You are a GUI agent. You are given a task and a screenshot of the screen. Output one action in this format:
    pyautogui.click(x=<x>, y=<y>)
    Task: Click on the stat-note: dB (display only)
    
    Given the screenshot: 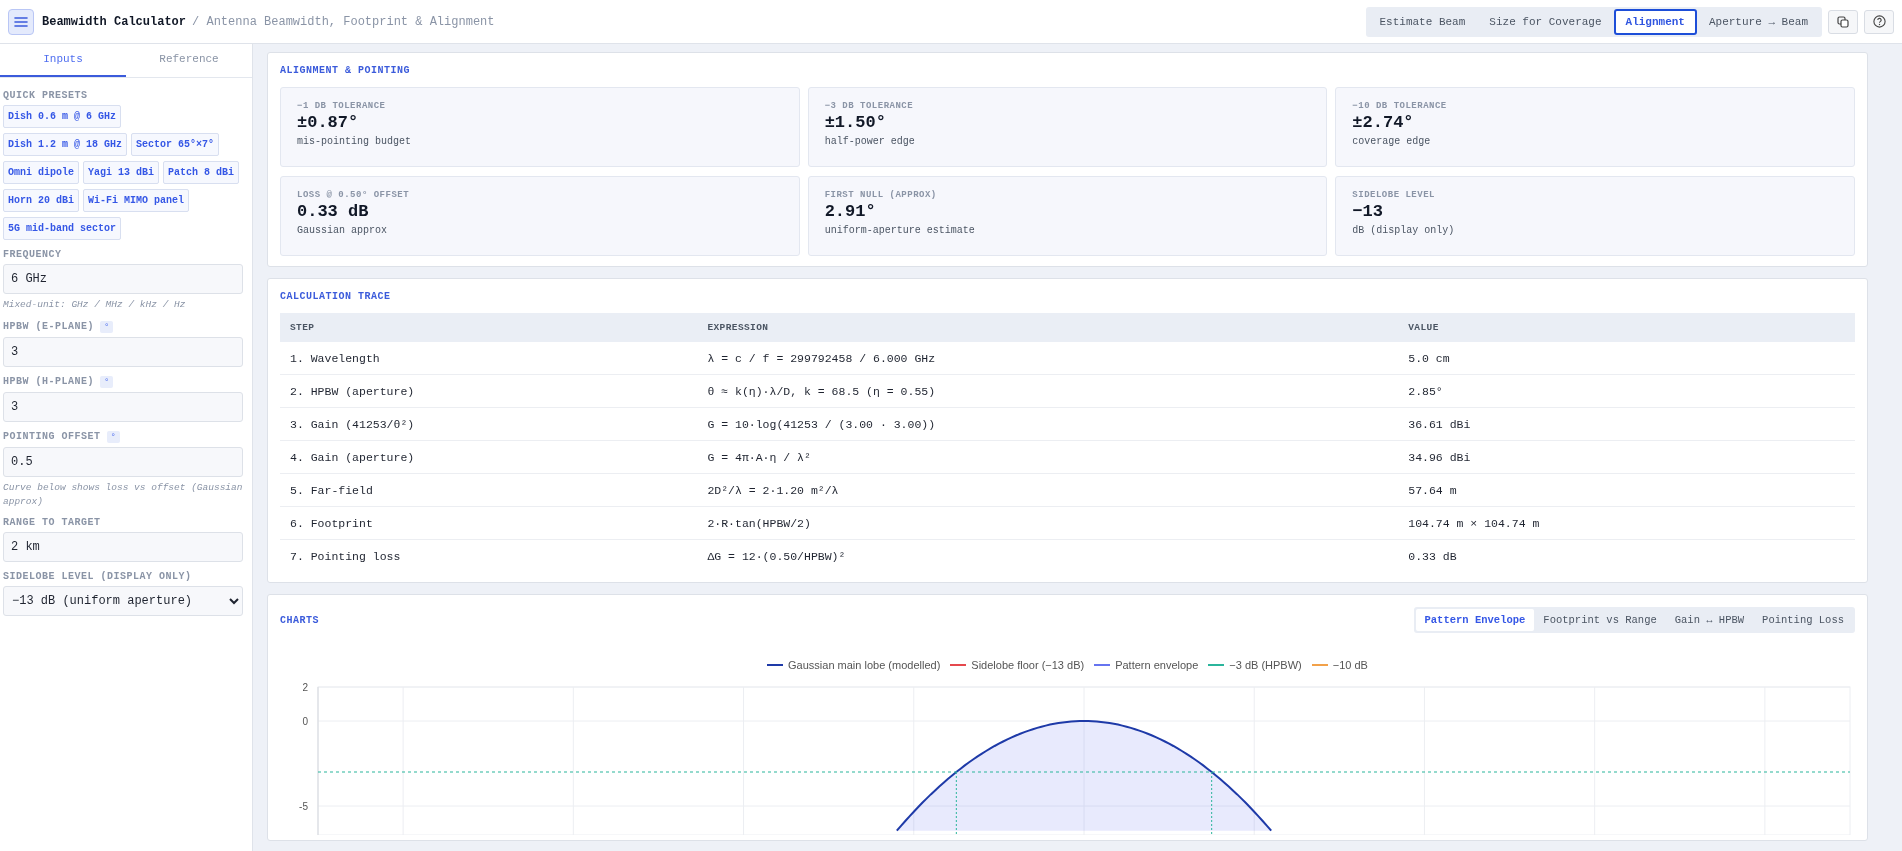 What is the action you would take?
    pyautogui.click(x=1404, y=230)
    